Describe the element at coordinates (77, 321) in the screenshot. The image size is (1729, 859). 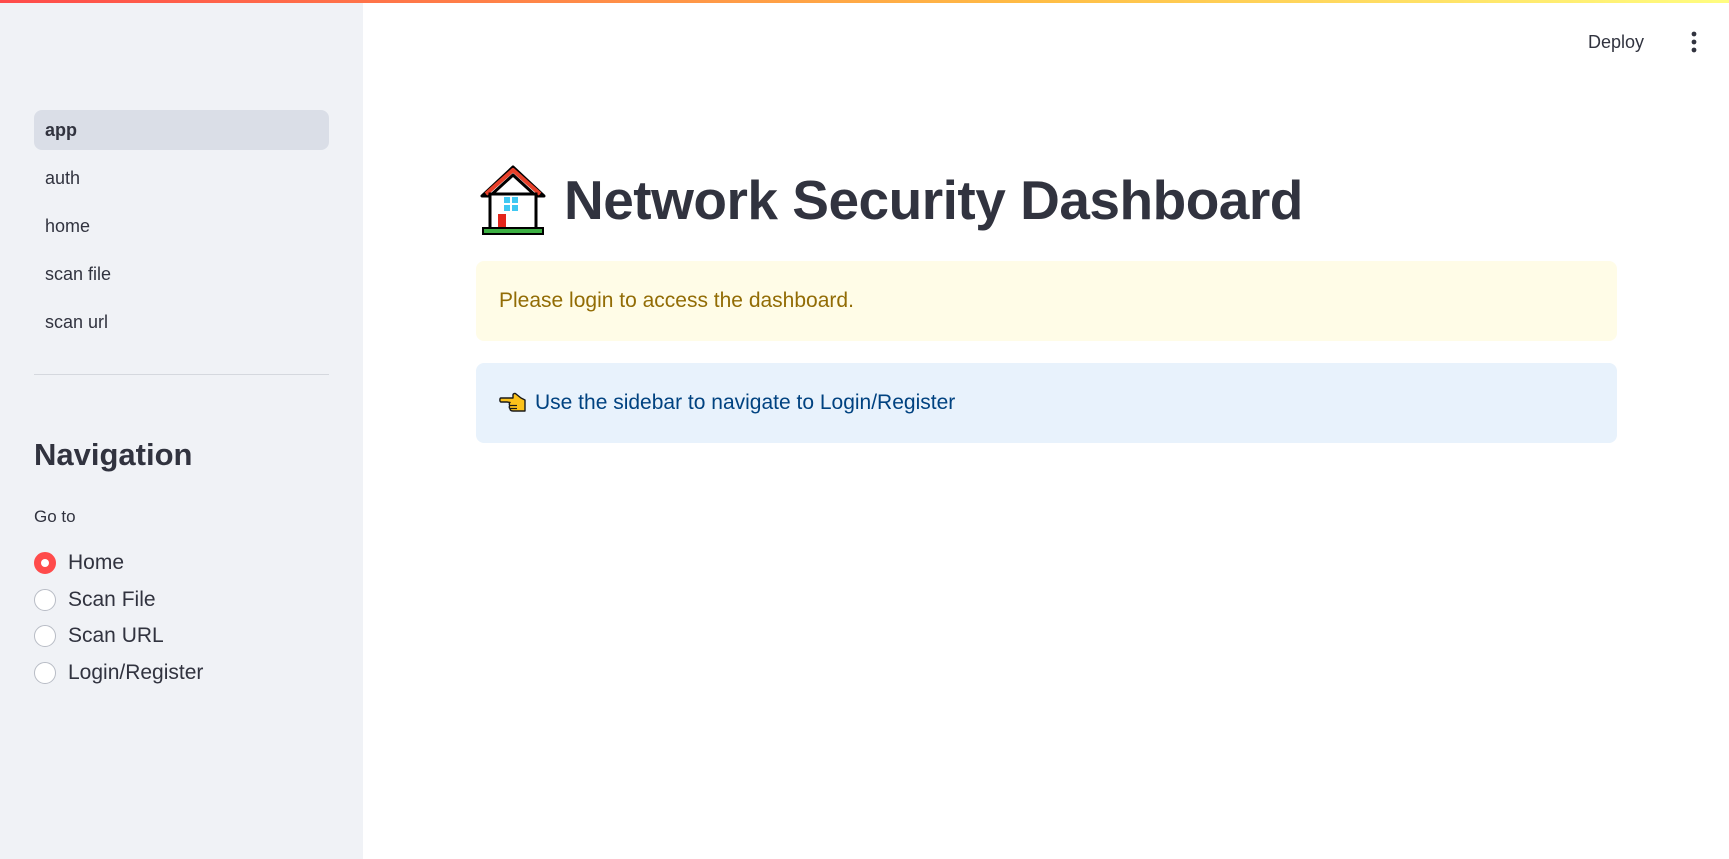
I see `nav-item-label: scan url` at that location.